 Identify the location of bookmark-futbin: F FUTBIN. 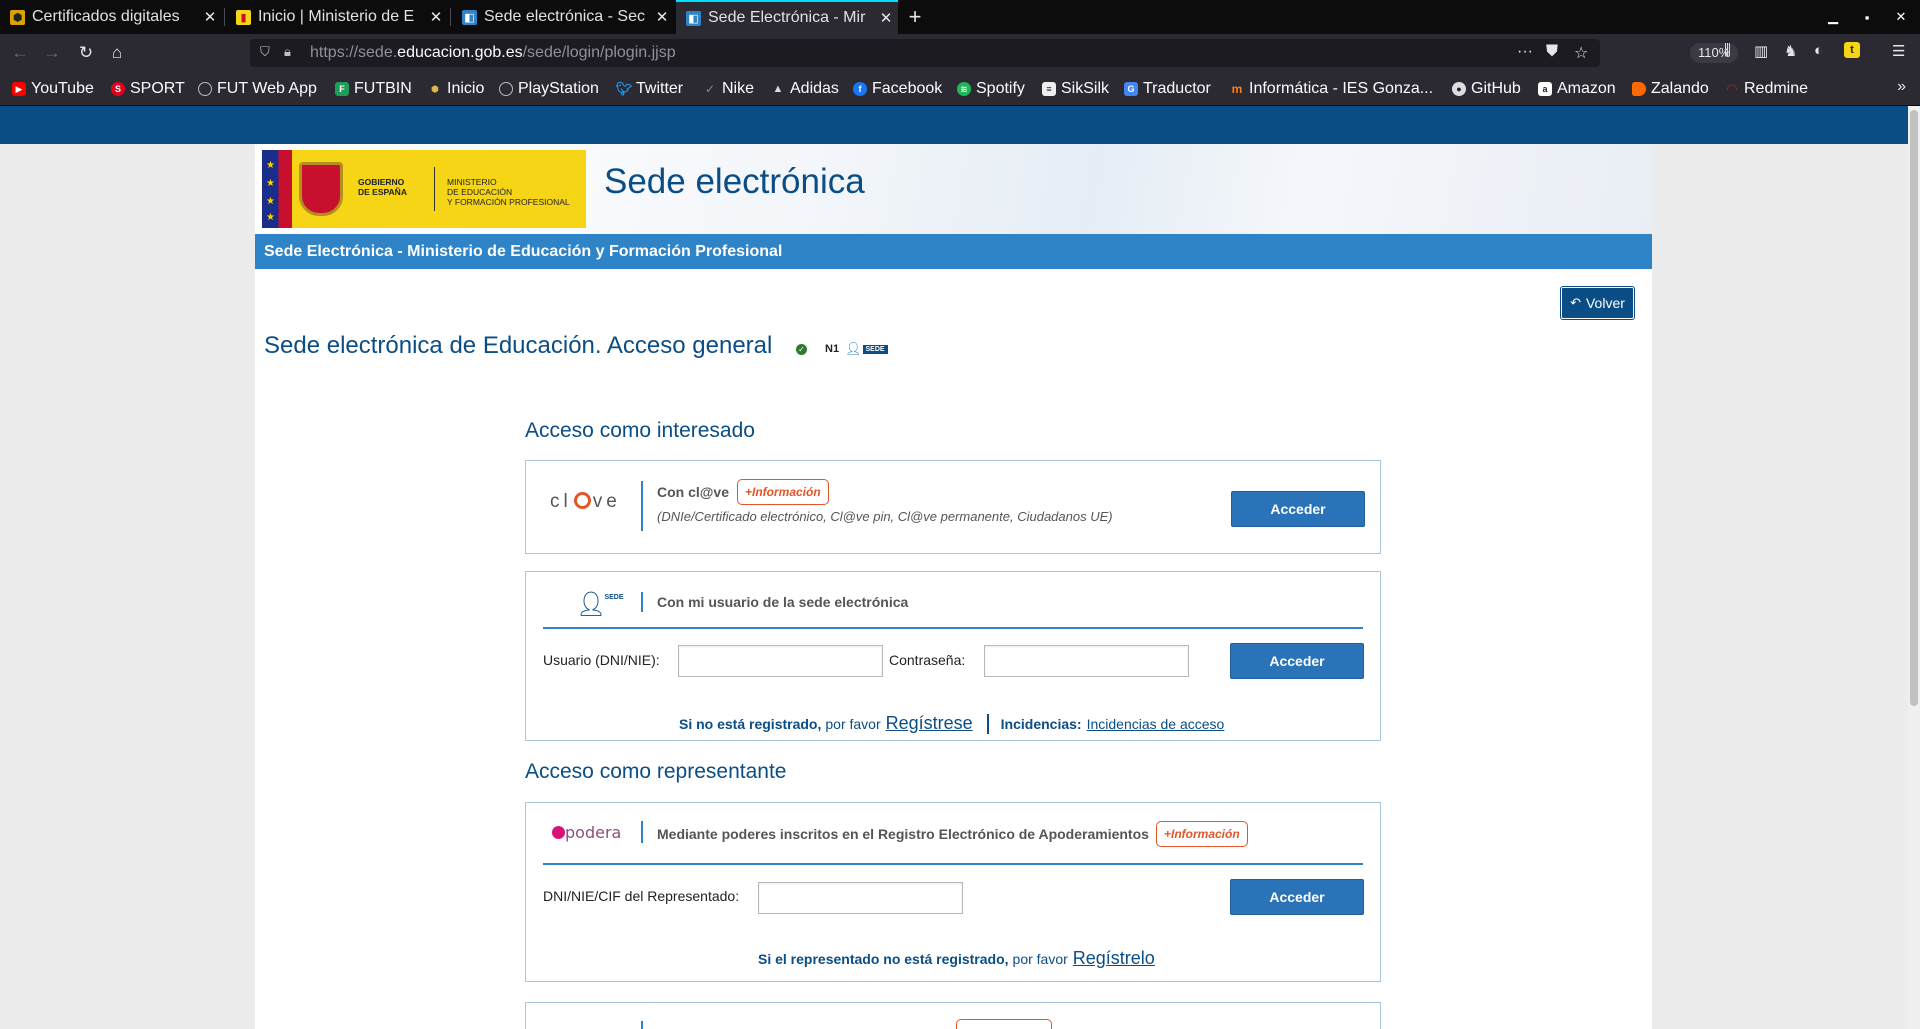
(373, 89).